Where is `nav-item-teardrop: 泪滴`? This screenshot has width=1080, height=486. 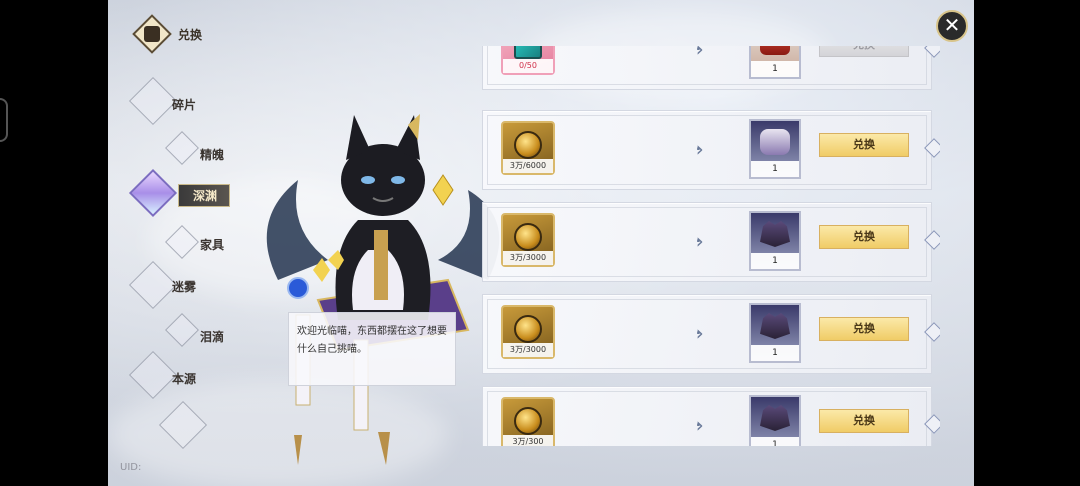 nav-item-teardrop: 泪滴 is located at coordinates (212, 336).